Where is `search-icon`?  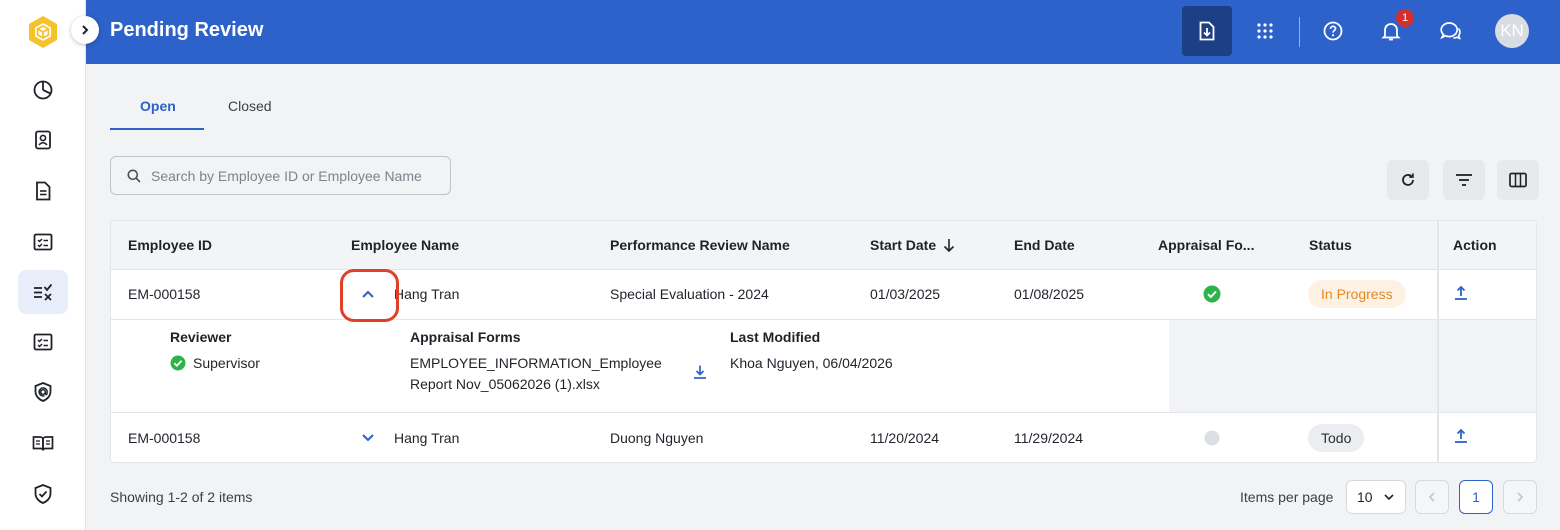 search-icon is located at coordinates (134, 176).